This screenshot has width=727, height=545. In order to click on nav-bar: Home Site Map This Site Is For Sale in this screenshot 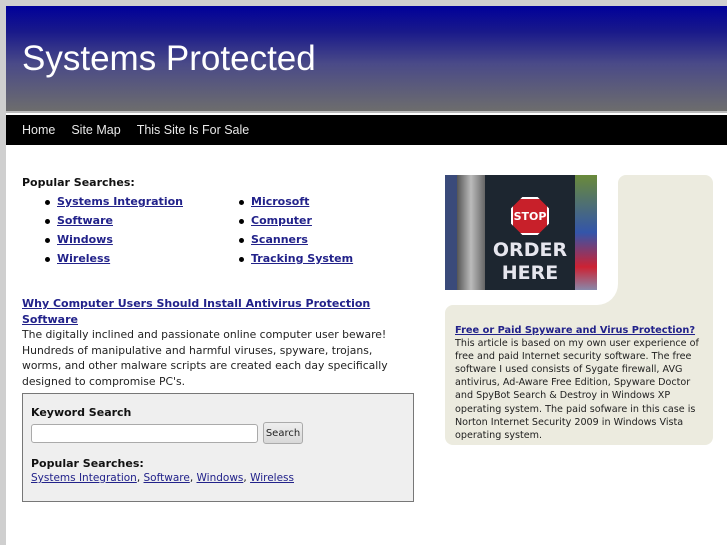, I will do `click(366, 130)`.